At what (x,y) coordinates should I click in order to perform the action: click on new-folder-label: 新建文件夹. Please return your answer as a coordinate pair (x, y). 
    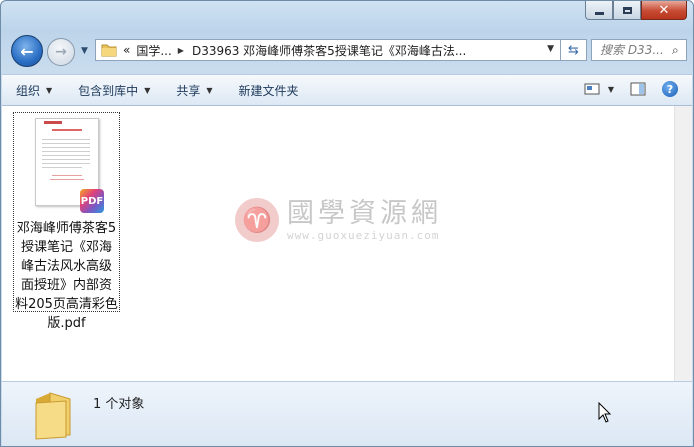
    Looking at the image, I should click on (268, 90).